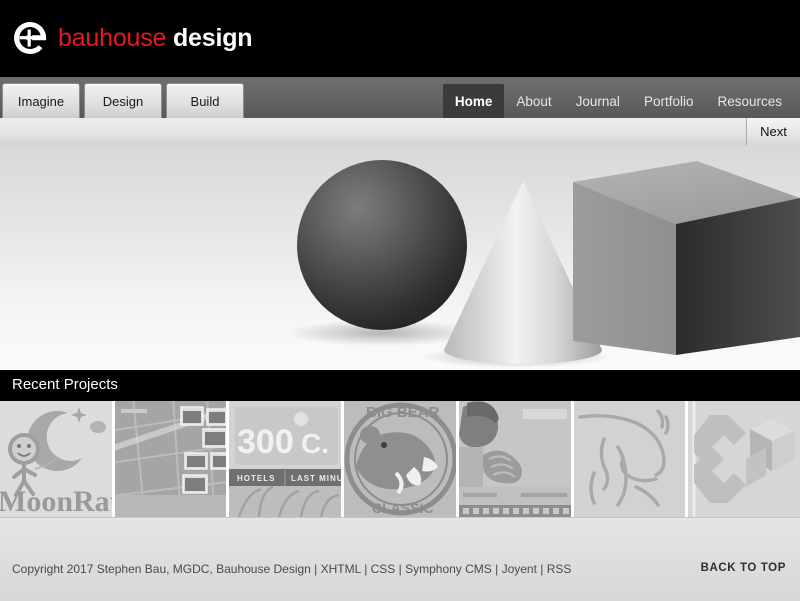  Describe the element at coordinates (209, 38) in the screenshot. I see `brand-second: design` at that location.